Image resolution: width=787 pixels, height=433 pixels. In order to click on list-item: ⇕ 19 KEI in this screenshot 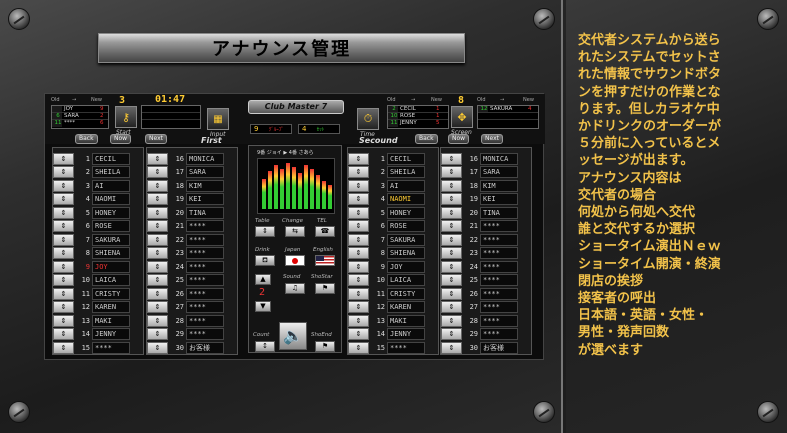, I will do `click(479, 199)`.